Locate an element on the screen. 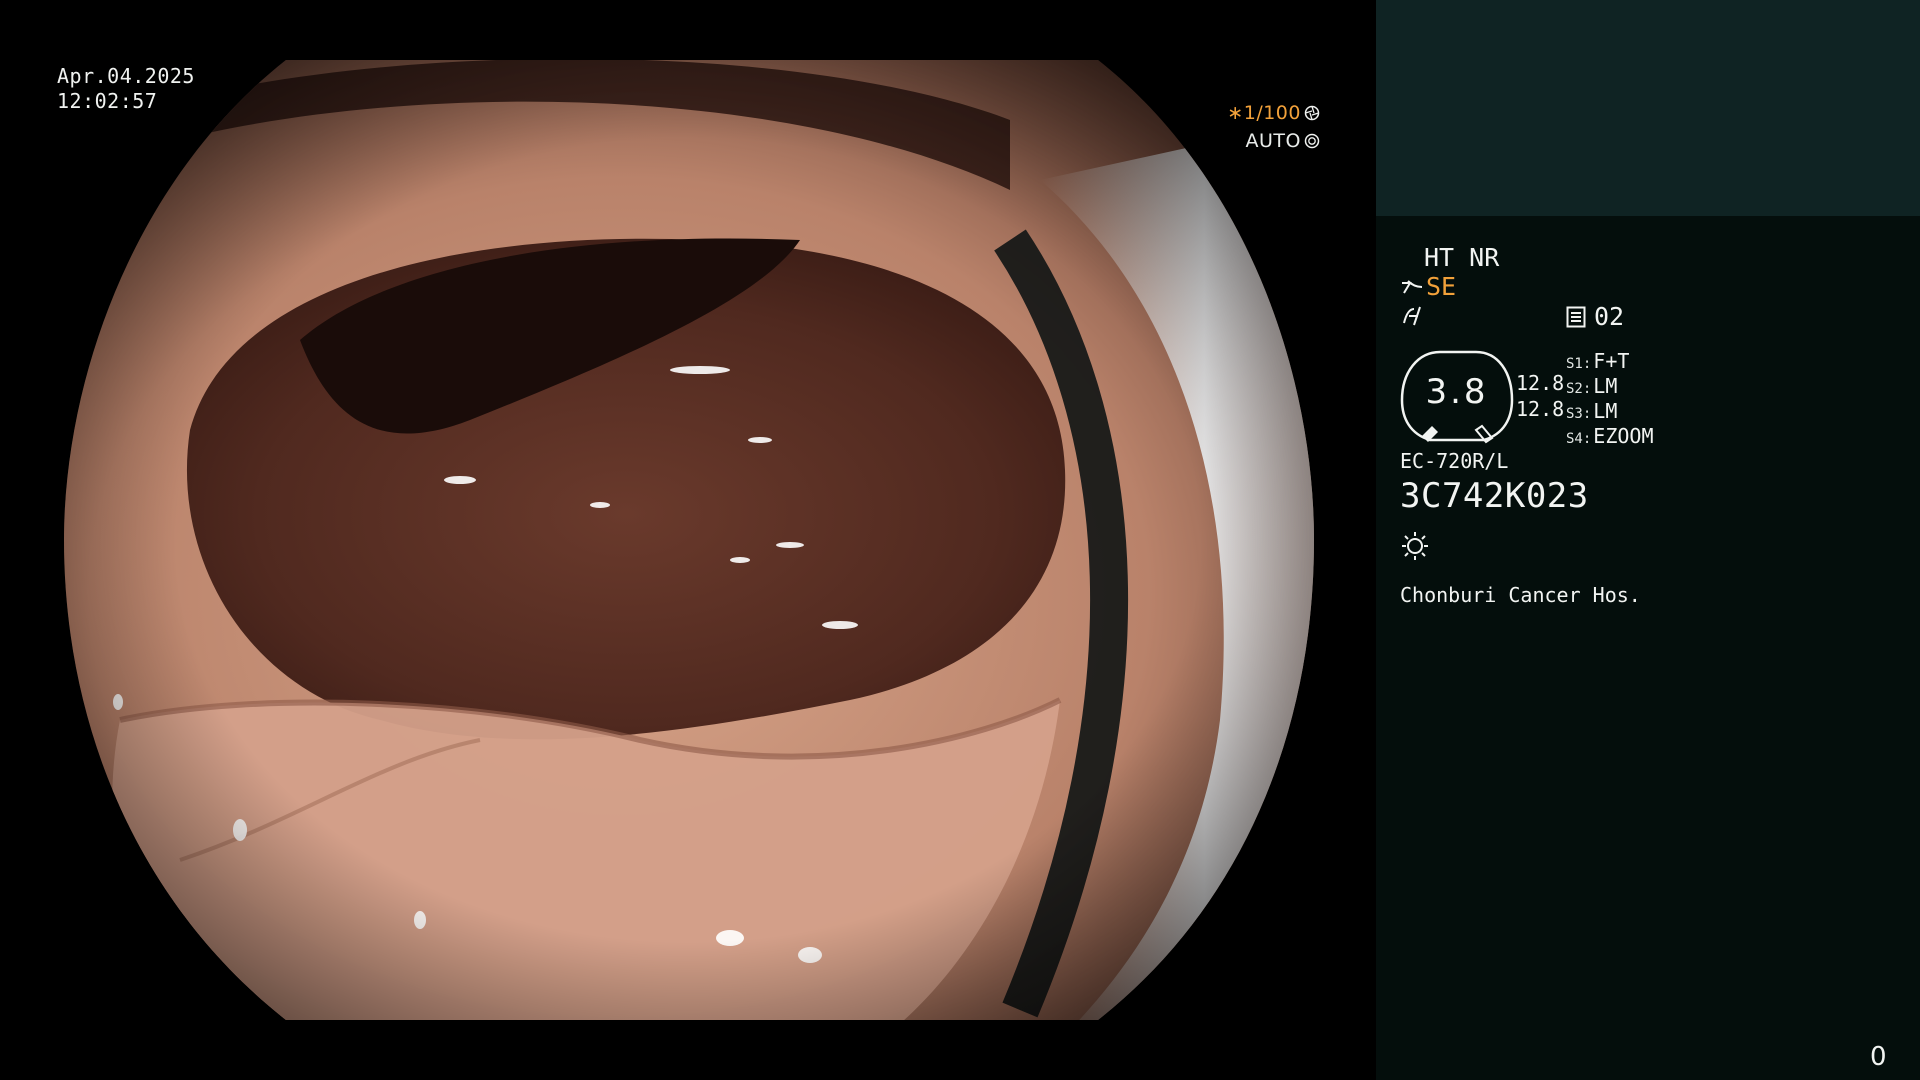 The width and height of the screenshot is (1920, 1080). switch-1-row: S1: F+T is located at coordinates (1597, 361).